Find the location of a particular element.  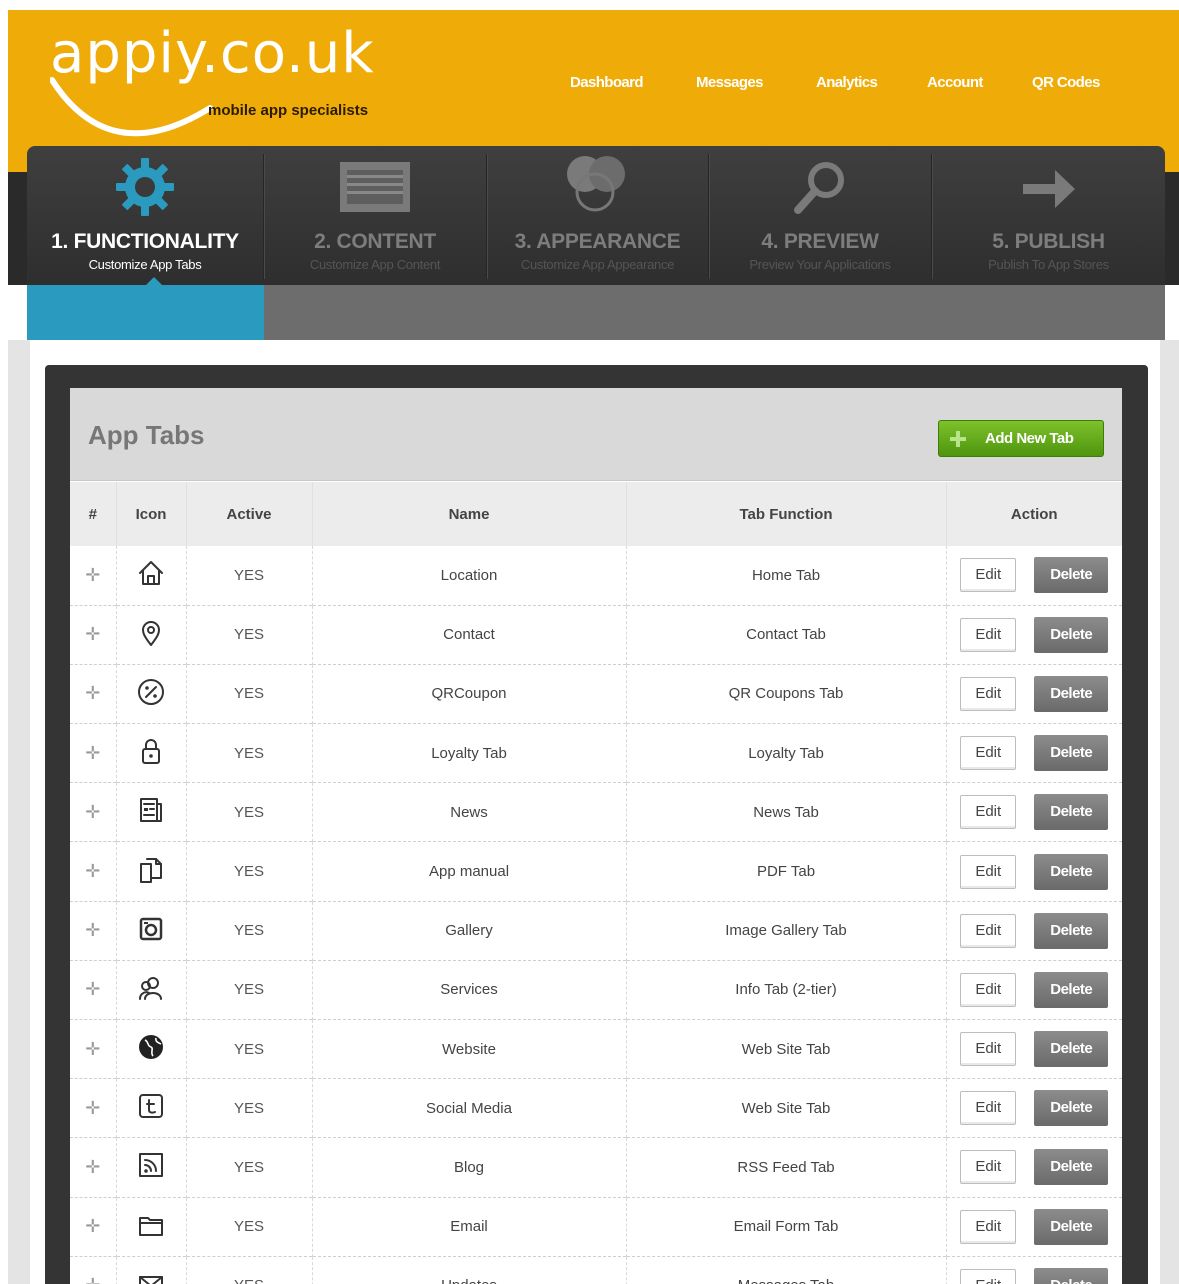

step-title: 1. FUNCTIONALITY is located at coordinates (145, 241).